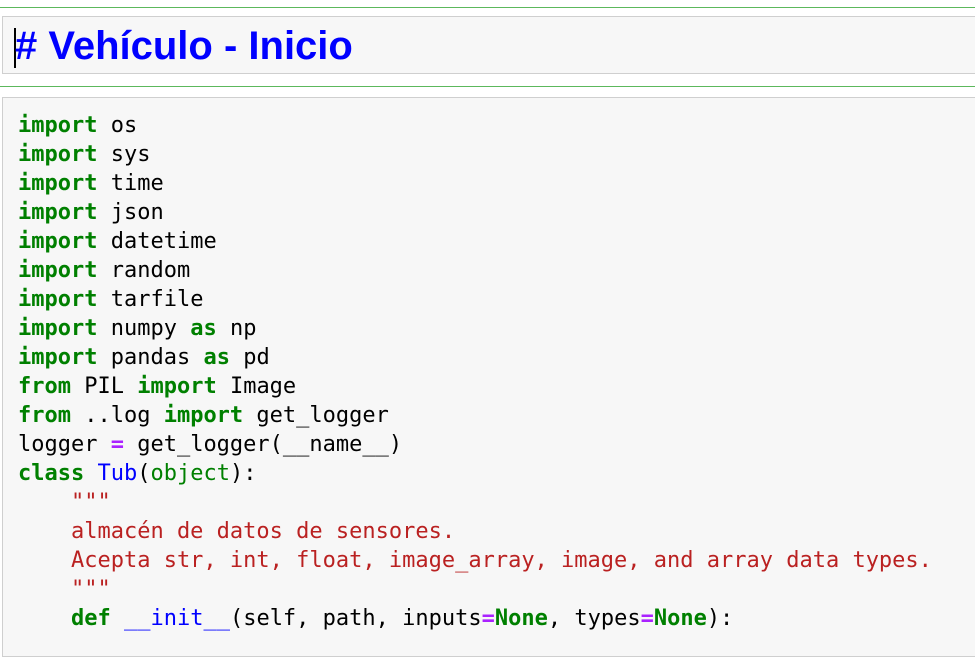 The image size is (975, 657). What do you see at coordinates (487, 86) in the screenshot?
I see `cell-separator-middle` at bounding box center [487, 86].